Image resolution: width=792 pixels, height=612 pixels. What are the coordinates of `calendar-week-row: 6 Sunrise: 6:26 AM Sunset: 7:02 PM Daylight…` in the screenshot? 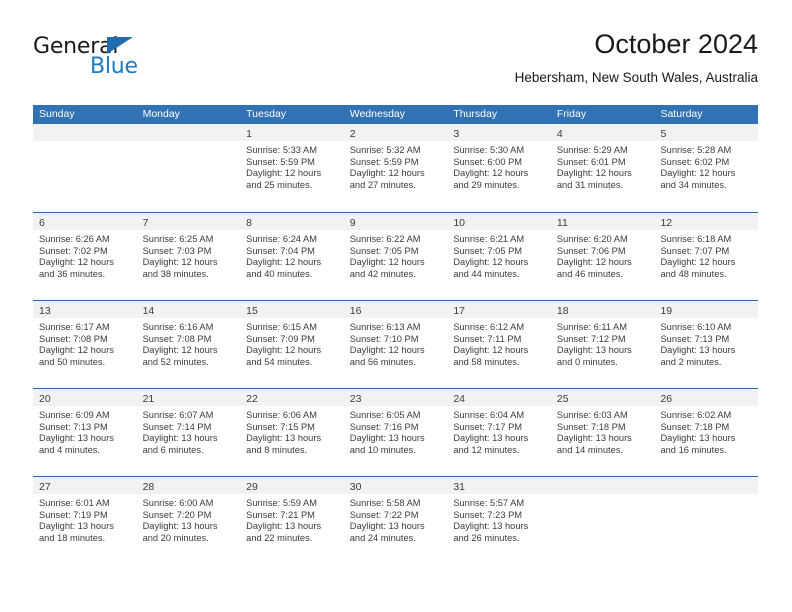 It's located at (396, 256).